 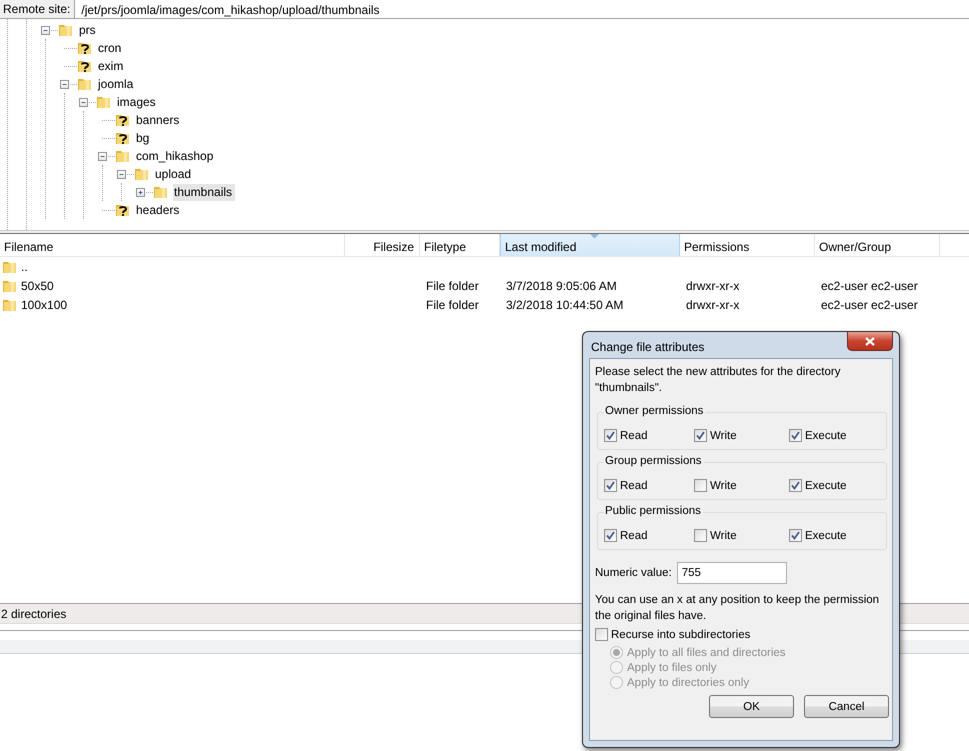 What do you see at coordinates (33, 614) in the screenshot?
I see `status-text: 2 directories` at bounding box center [33, 614].